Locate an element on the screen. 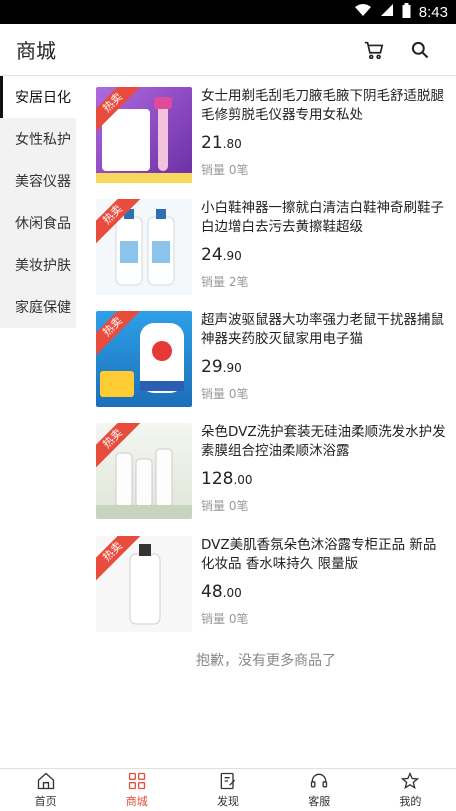 The width and height of the screenshot is (456, 811). product-sales: 销量 2笔 is located at coordinates (225, 282).